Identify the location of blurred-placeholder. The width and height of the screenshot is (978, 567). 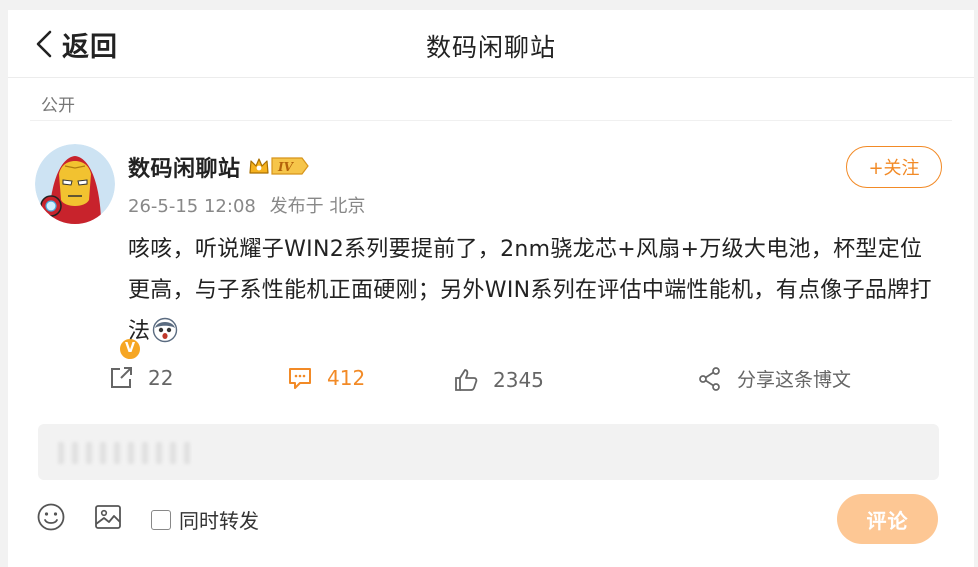
(125, 453).